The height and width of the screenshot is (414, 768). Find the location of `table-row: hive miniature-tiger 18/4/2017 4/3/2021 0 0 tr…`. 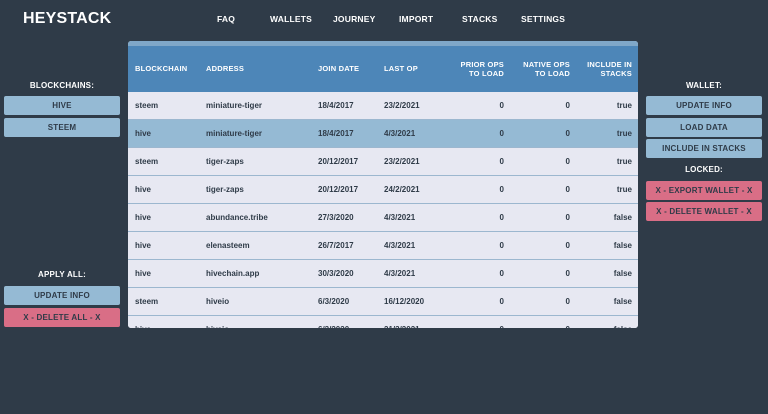

table-row: hive miniature-tiger 18/4/2017 4/3/2021 0 0 tr… is located at coordinates (383, 134).